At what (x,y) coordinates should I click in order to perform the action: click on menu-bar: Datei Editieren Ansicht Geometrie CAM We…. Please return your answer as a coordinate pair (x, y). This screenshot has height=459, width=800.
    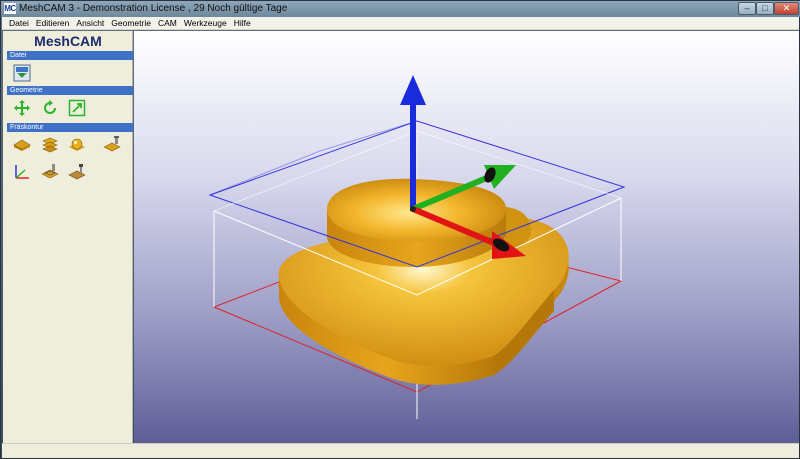
    Looking at the image, I should click on (400, 23).